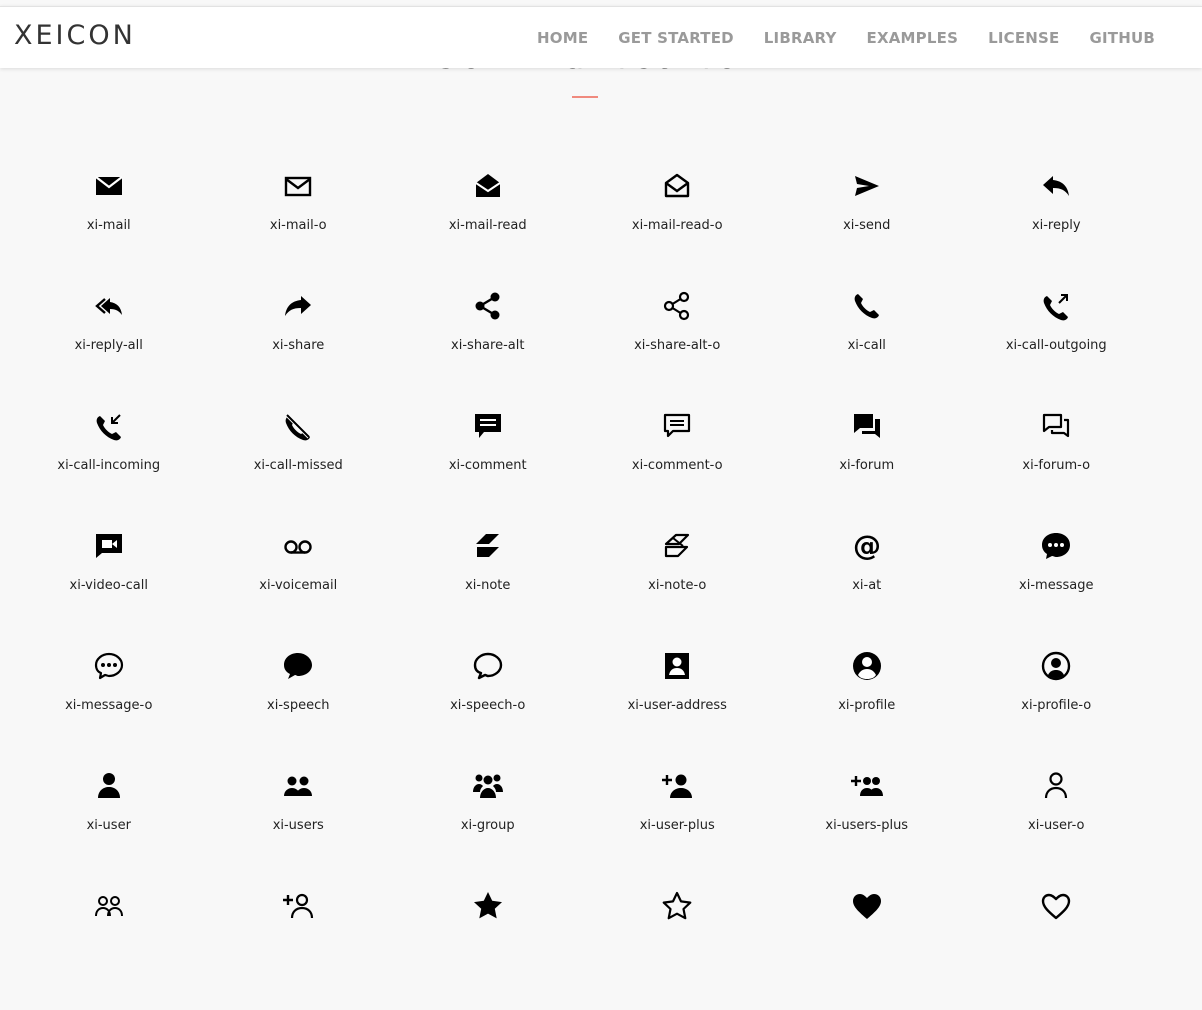 Image resolution: width=1202 pixels, height=1010 pixels. What do you see at coordinates (677, 545) in the screenshot?
I see `note-outline-icon` at bounding box center [677, 545].